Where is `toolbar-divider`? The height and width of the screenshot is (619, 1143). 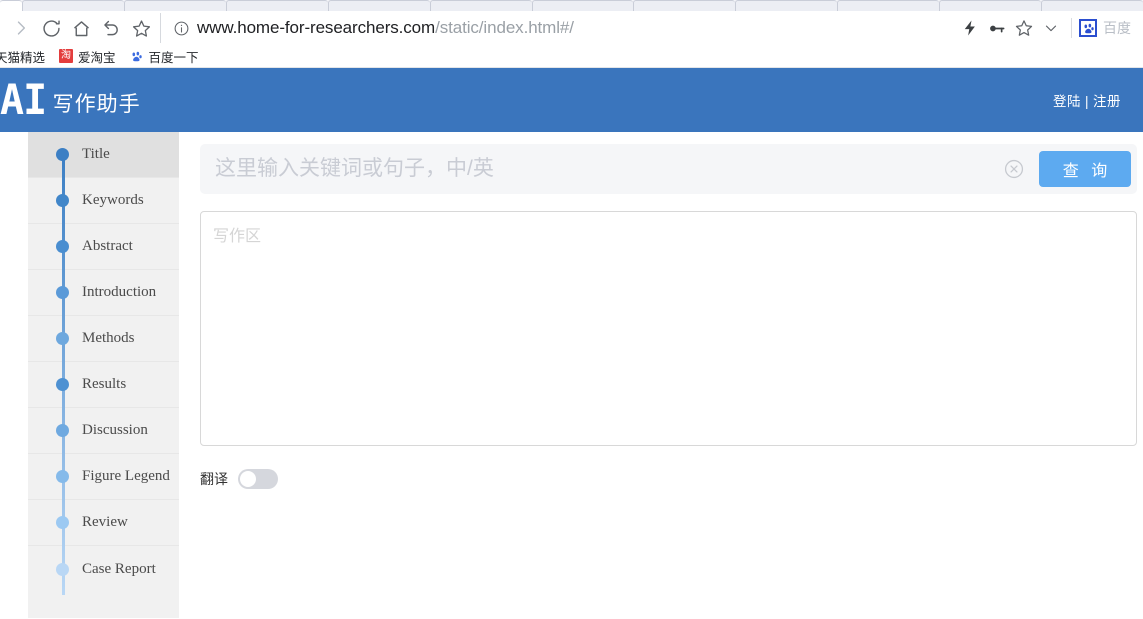
toolbar-divider is located at coordinates (1071, 28).